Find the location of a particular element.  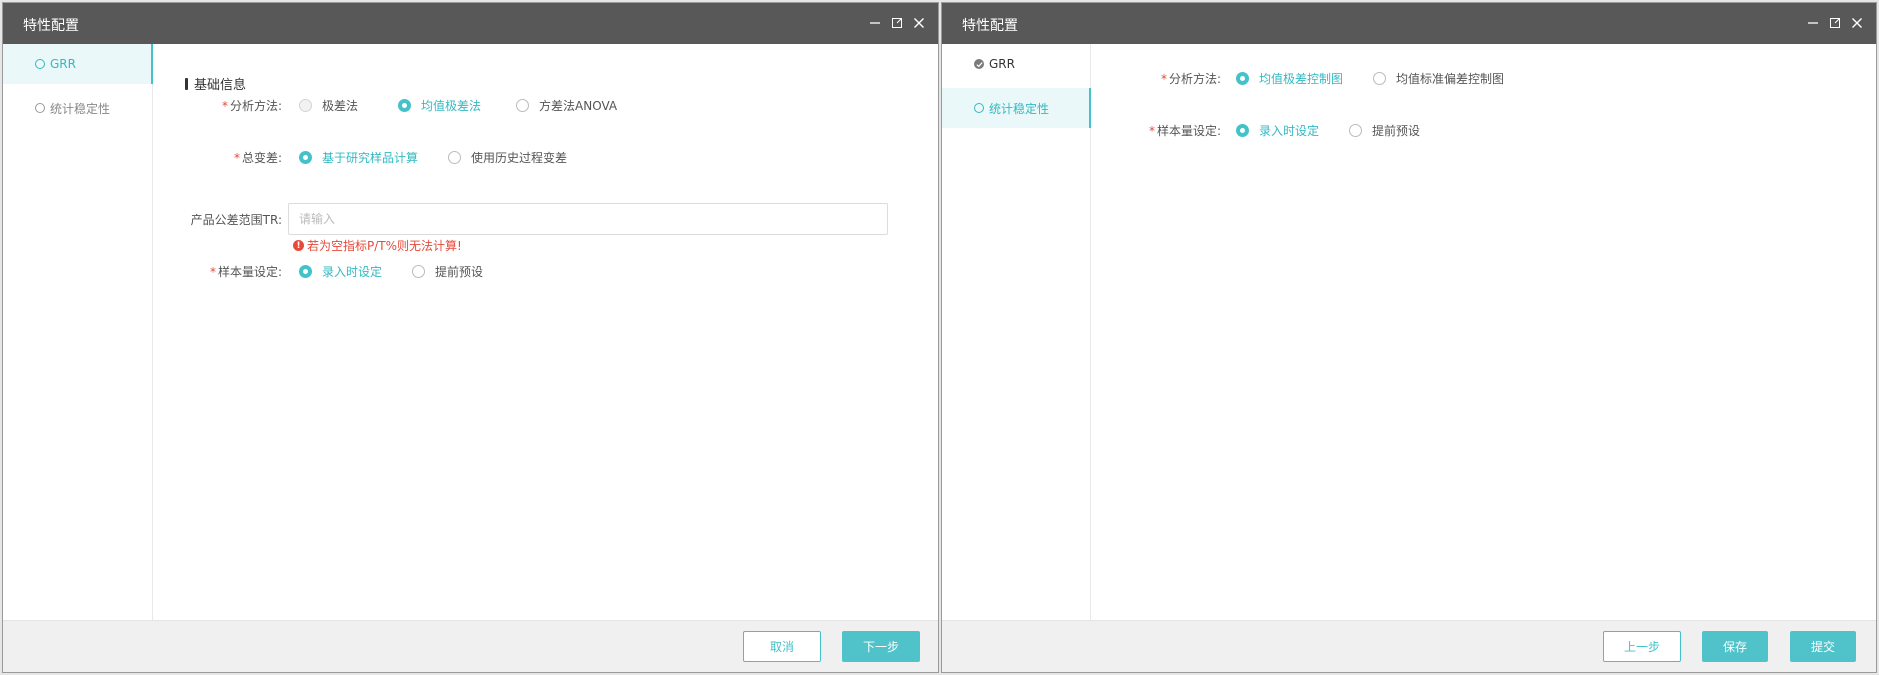

previous-step-button: 上一步 is located at coordinates (1642, 646).